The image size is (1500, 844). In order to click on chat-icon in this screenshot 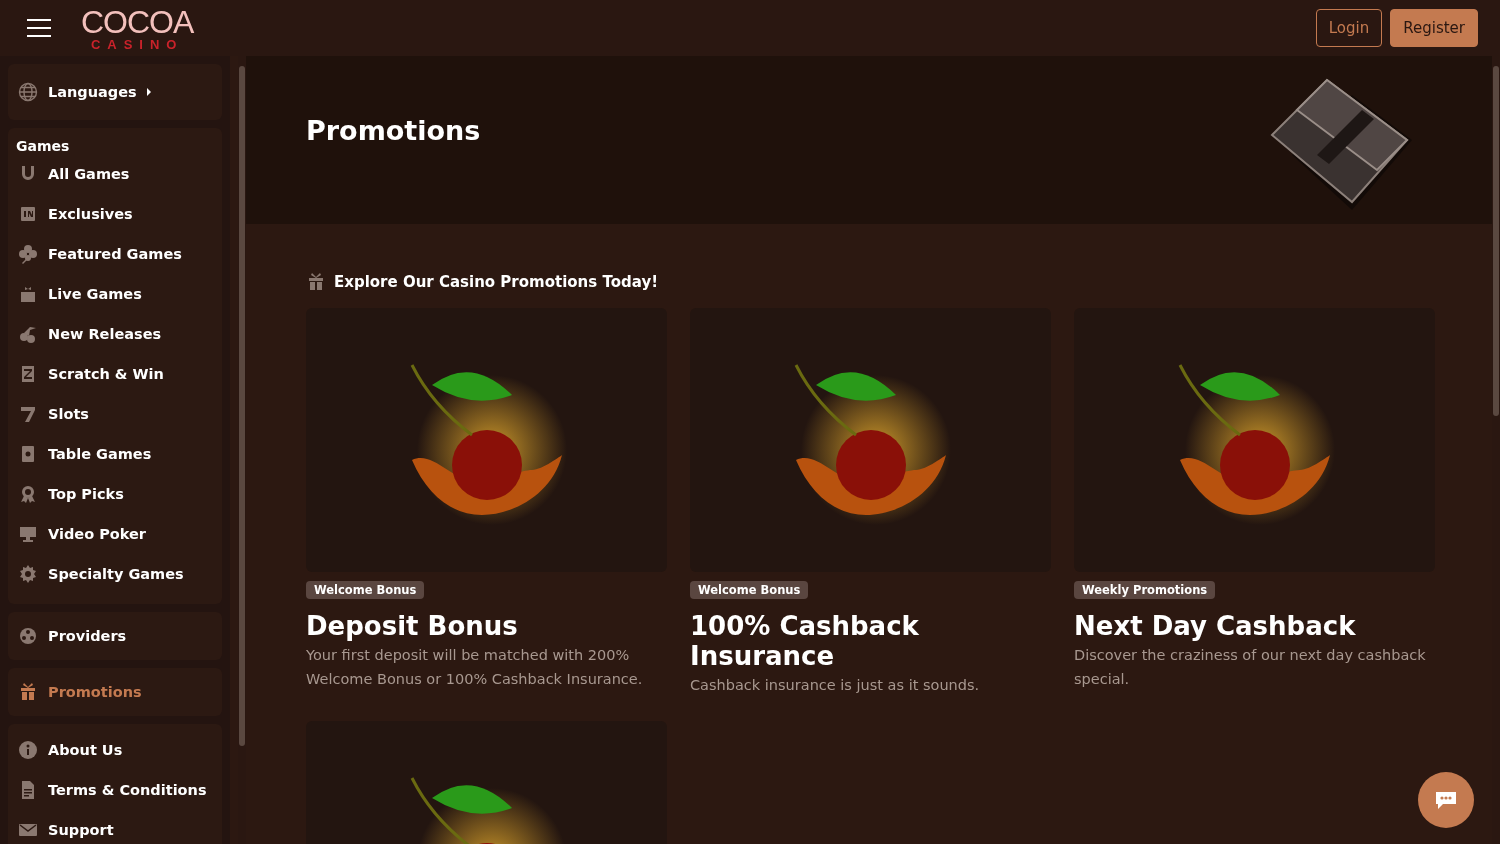, I will do `click(1446, 800)`.